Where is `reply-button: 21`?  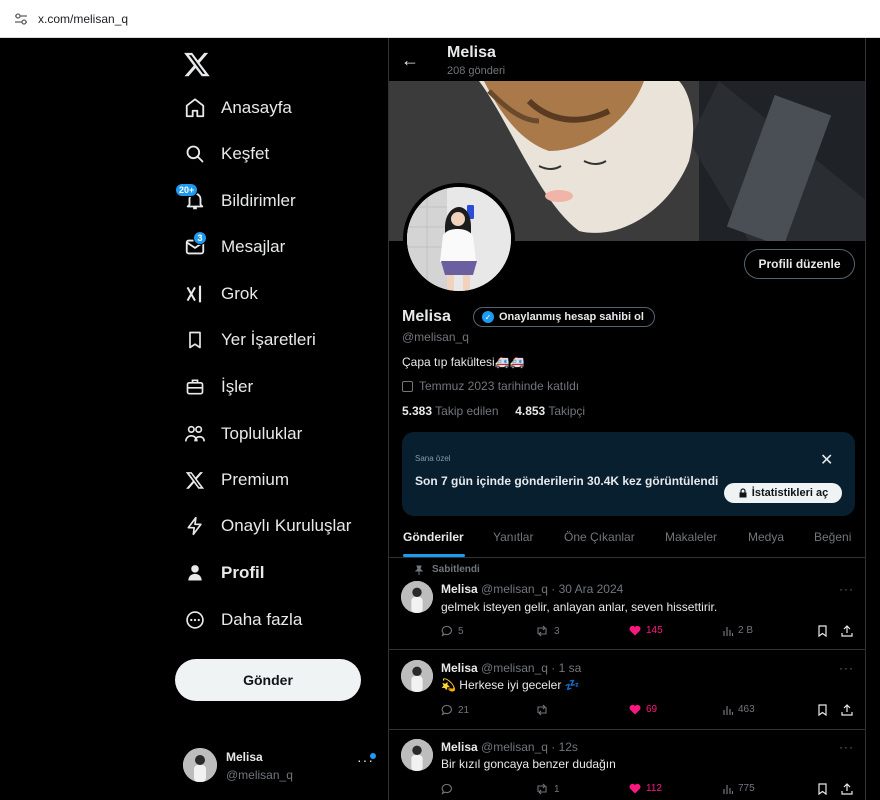 reply-button: 21 is located at coordinates (455, 710).